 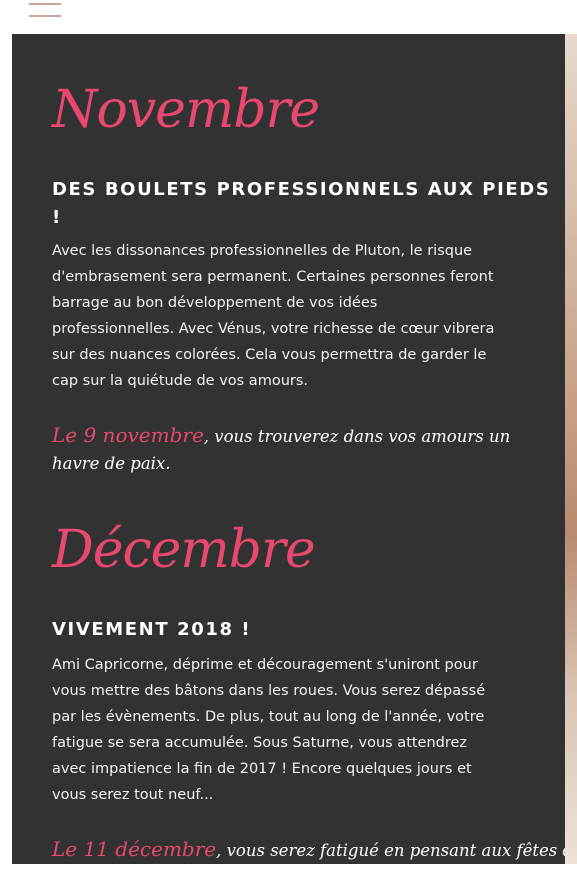 What do you see at coordinates (45, 16) in the screenshot?
I see `menu-bar-bottom` at bounding box center [45, 16].